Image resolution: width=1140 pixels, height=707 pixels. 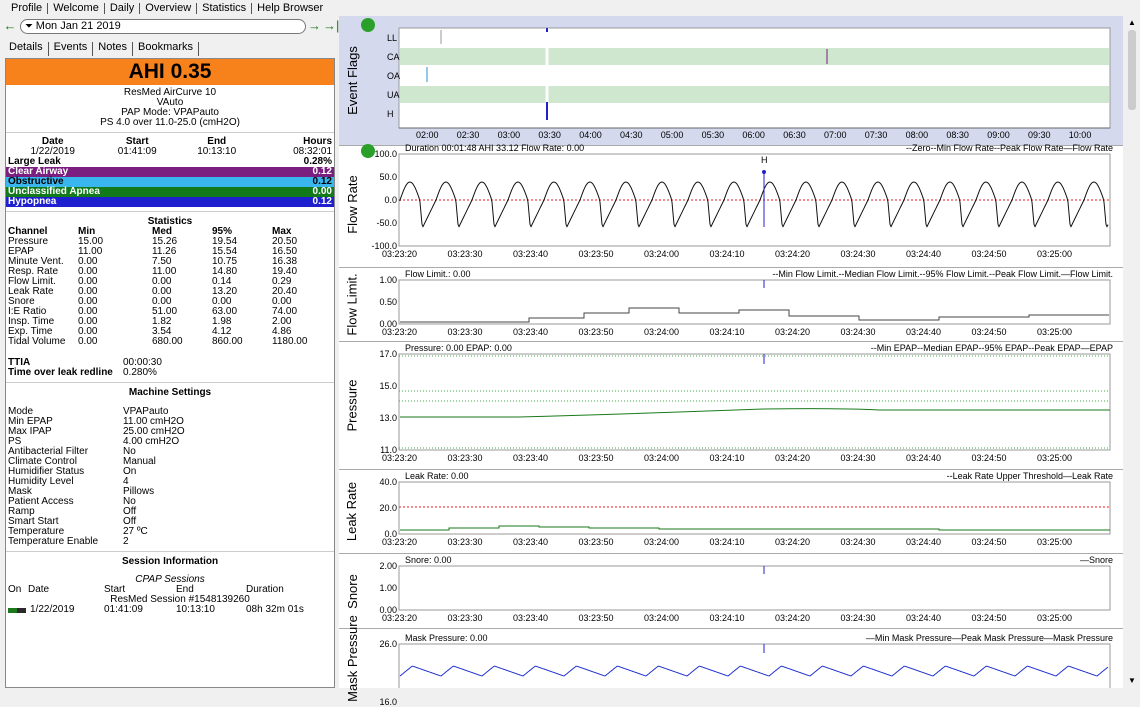 What do you see at coordinates (393, 95) in the screenshot?
I see `flag-row-label: UA` at bounding box center [393, 95].